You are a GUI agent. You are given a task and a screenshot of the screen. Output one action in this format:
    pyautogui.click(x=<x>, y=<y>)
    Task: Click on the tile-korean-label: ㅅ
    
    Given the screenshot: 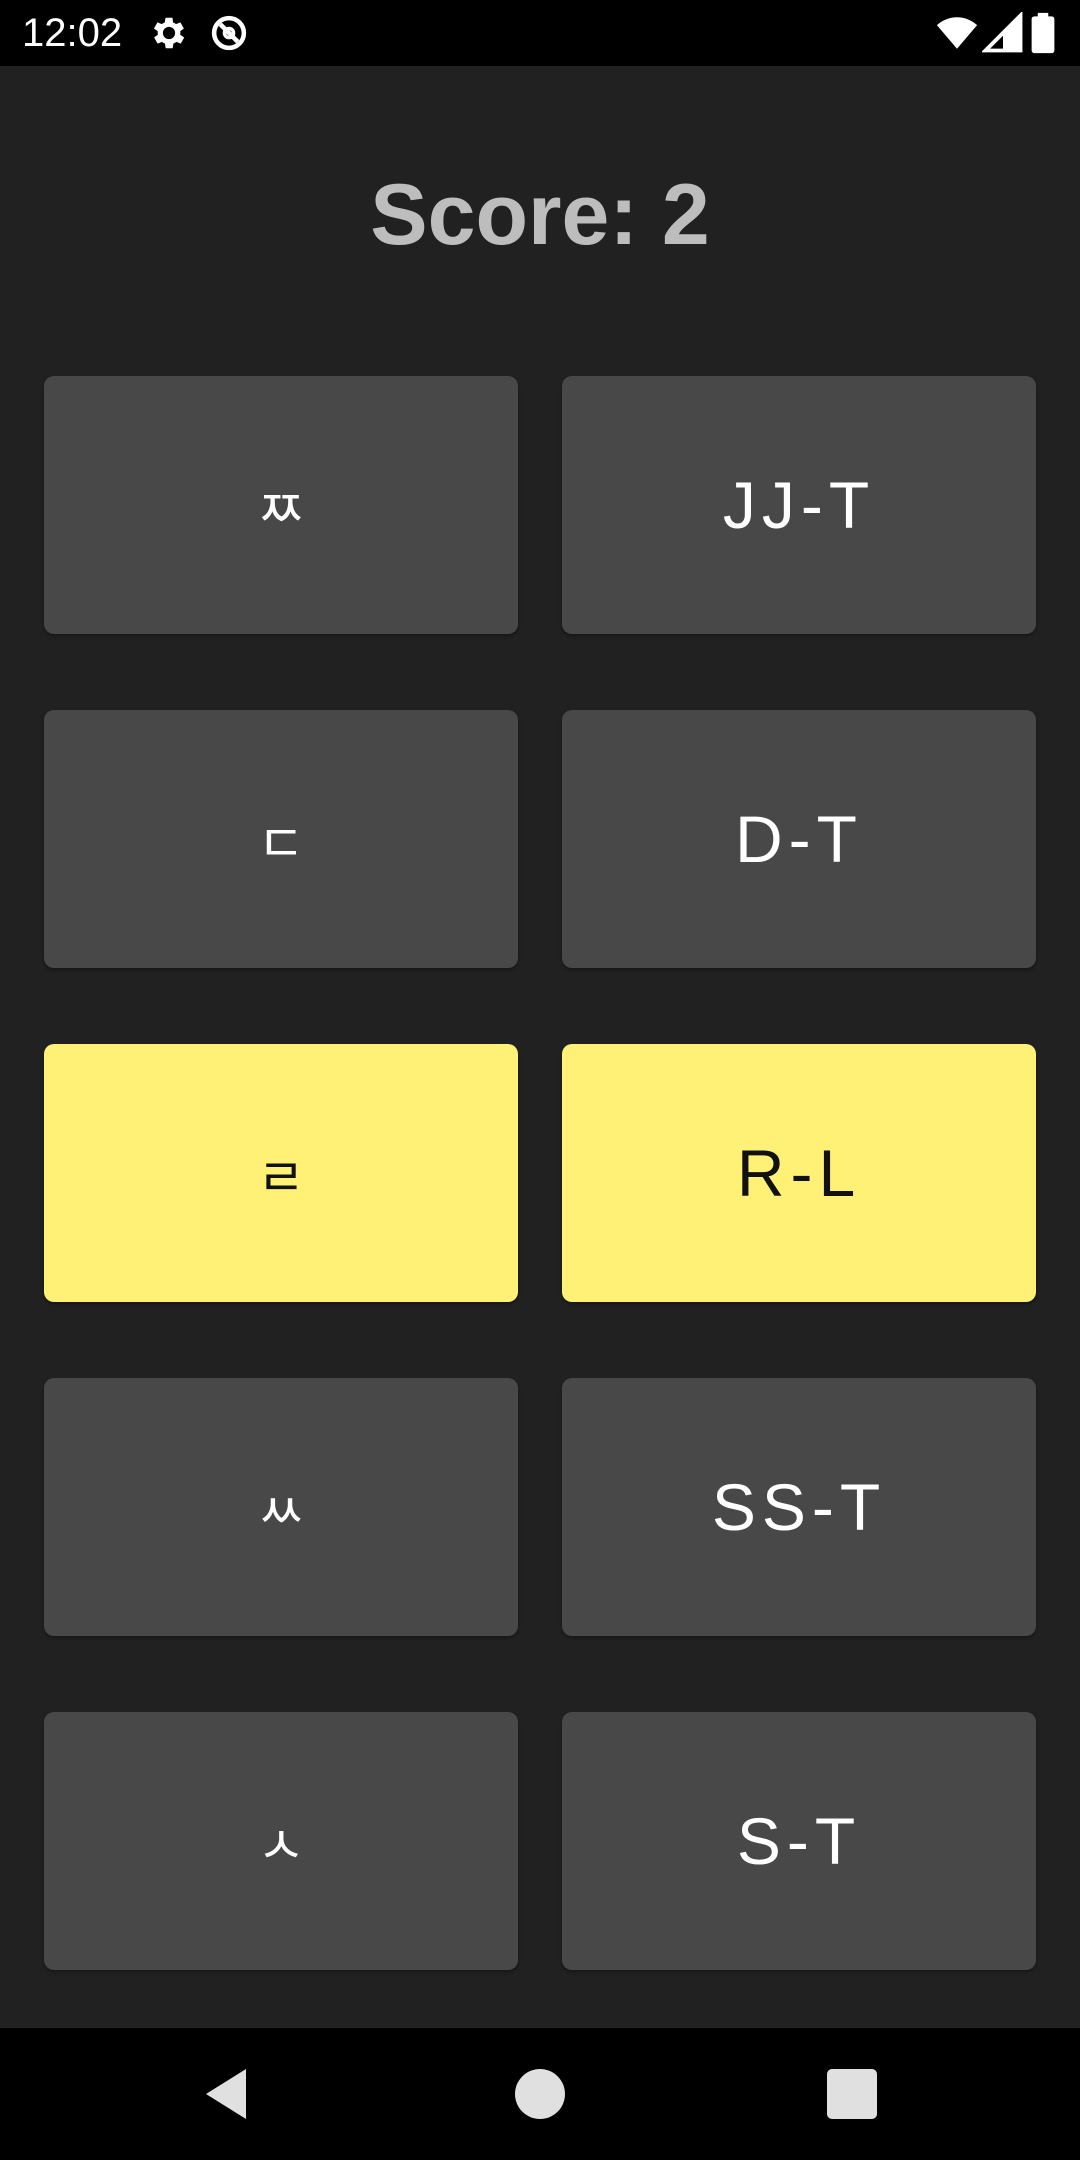 What is the action you would take?
    pyautogui.click(x=281, y=1846)
    